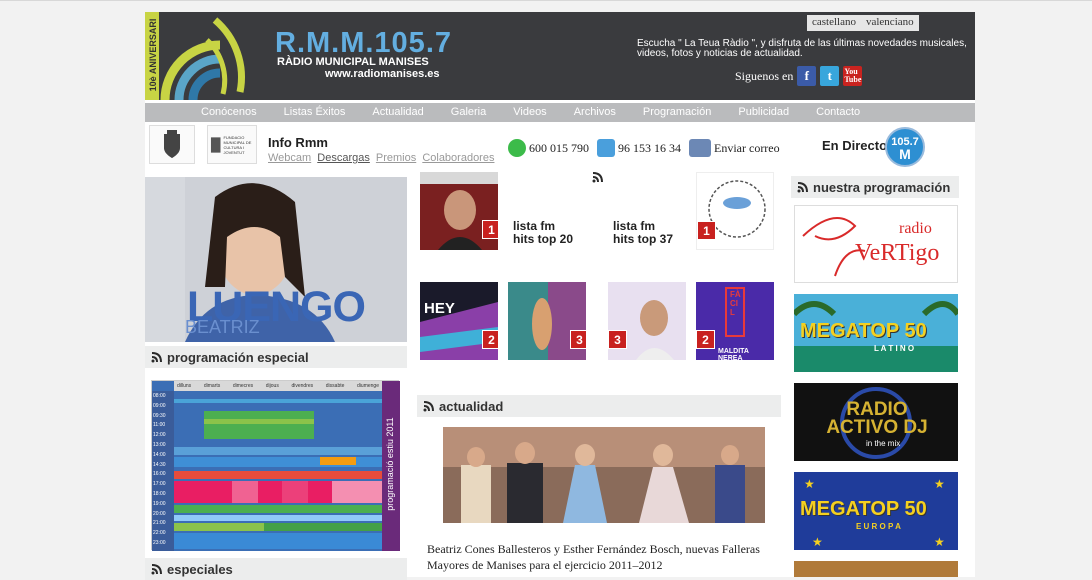 This screenshot has width=1092, height=580. What do you see at coordinates (883, 443) in the screenshot?
I see `inthemix-label: in the mix` at bounding box center [883, 443].